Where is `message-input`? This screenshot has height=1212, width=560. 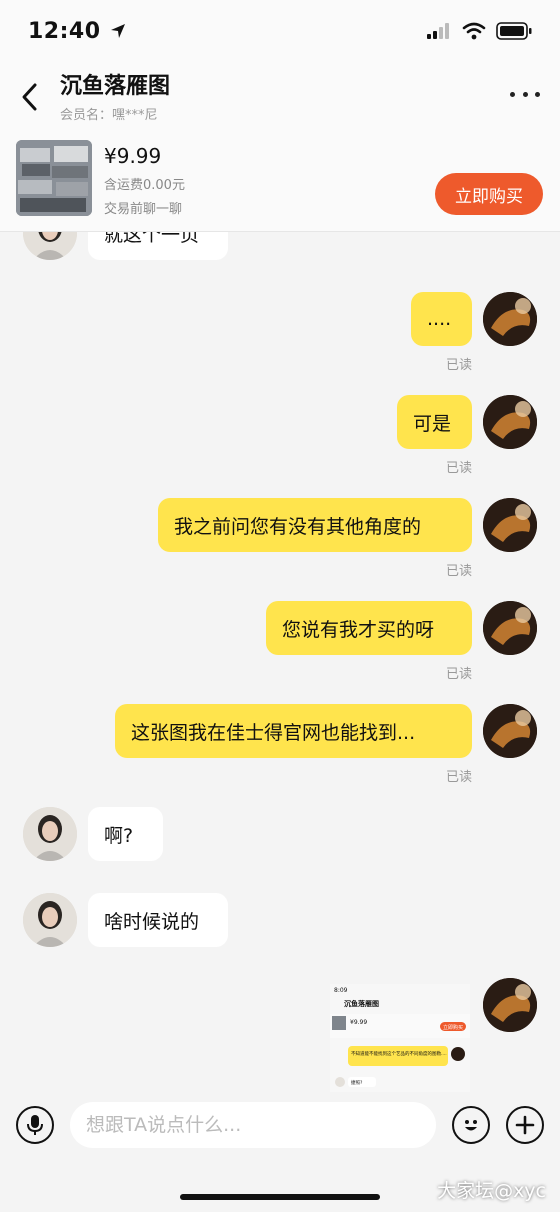 message-input is located at coordinates (253, 1125).